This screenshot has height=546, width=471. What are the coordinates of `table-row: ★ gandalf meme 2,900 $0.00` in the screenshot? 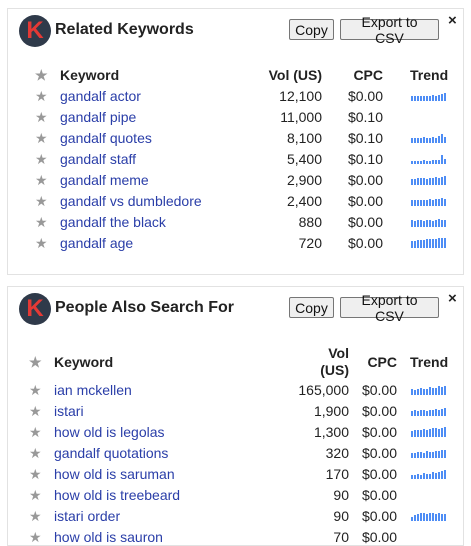 It's located at (235, 180).